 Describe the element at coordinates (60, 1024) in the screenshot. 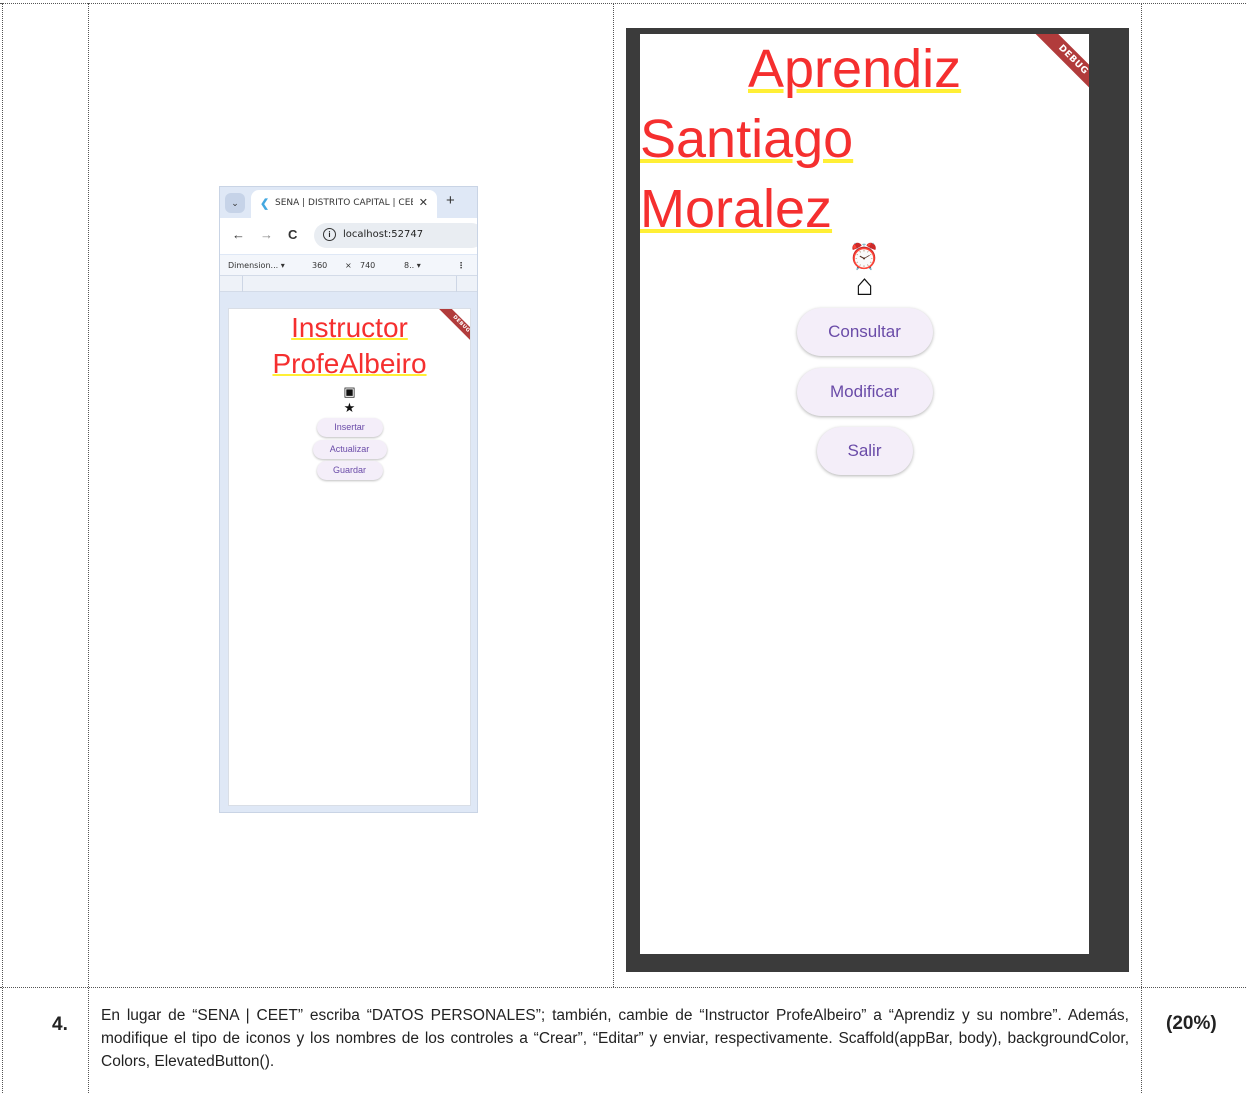

I see `task-number: 4.` at that location.